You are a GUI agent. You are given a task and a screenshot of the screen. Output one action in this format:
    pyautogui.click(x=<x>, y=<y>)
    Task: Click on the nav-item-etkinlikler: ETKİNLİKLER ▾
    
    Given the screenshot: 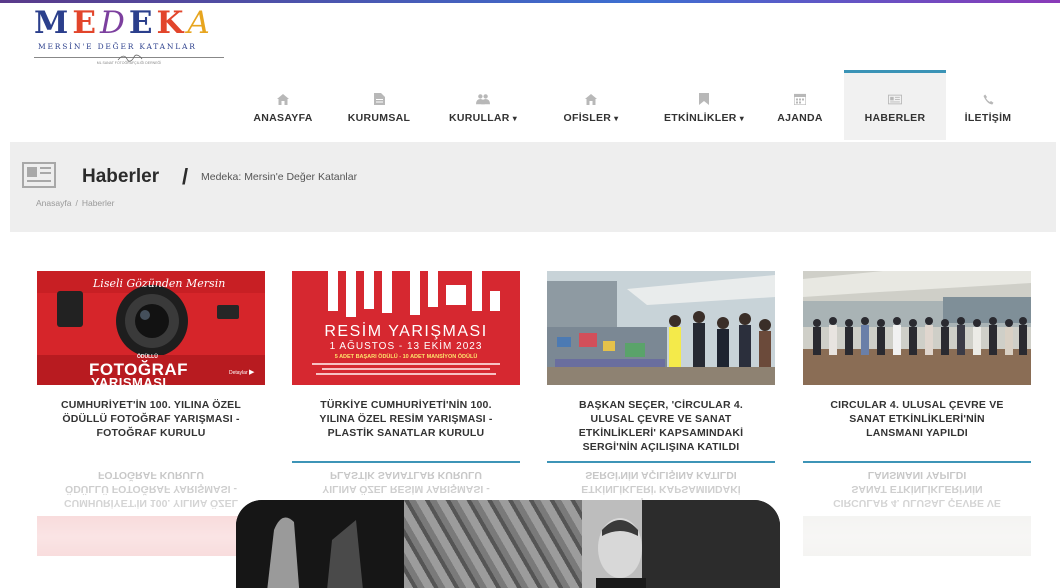 What is the action you would take?
    pyautogui.click(x=704, y=105)
    